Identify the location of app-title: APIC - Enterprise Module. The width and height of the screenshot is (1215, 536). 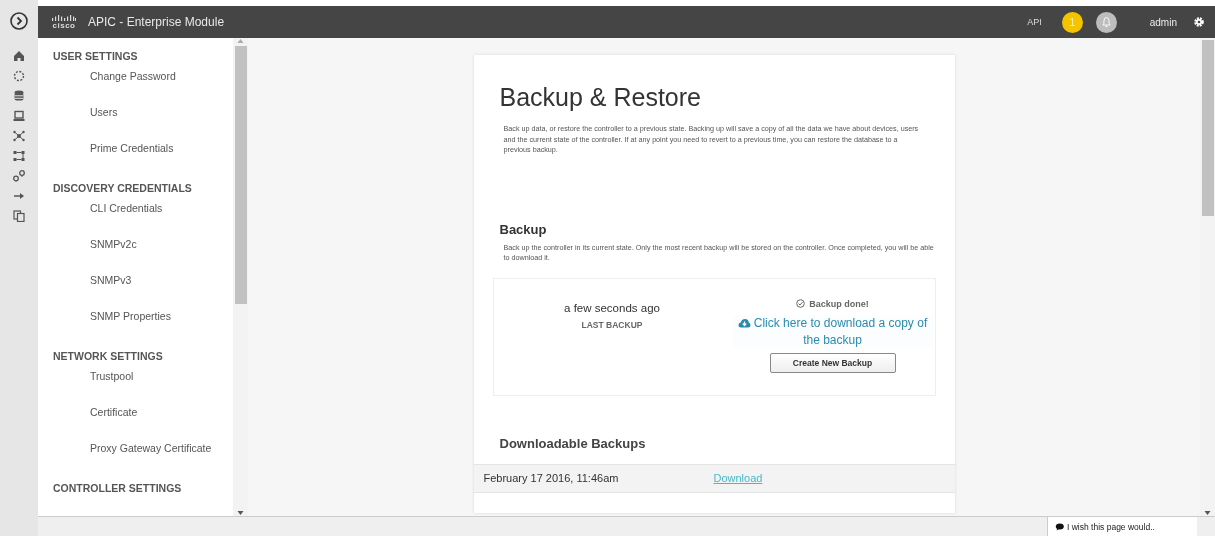
(156, 22).